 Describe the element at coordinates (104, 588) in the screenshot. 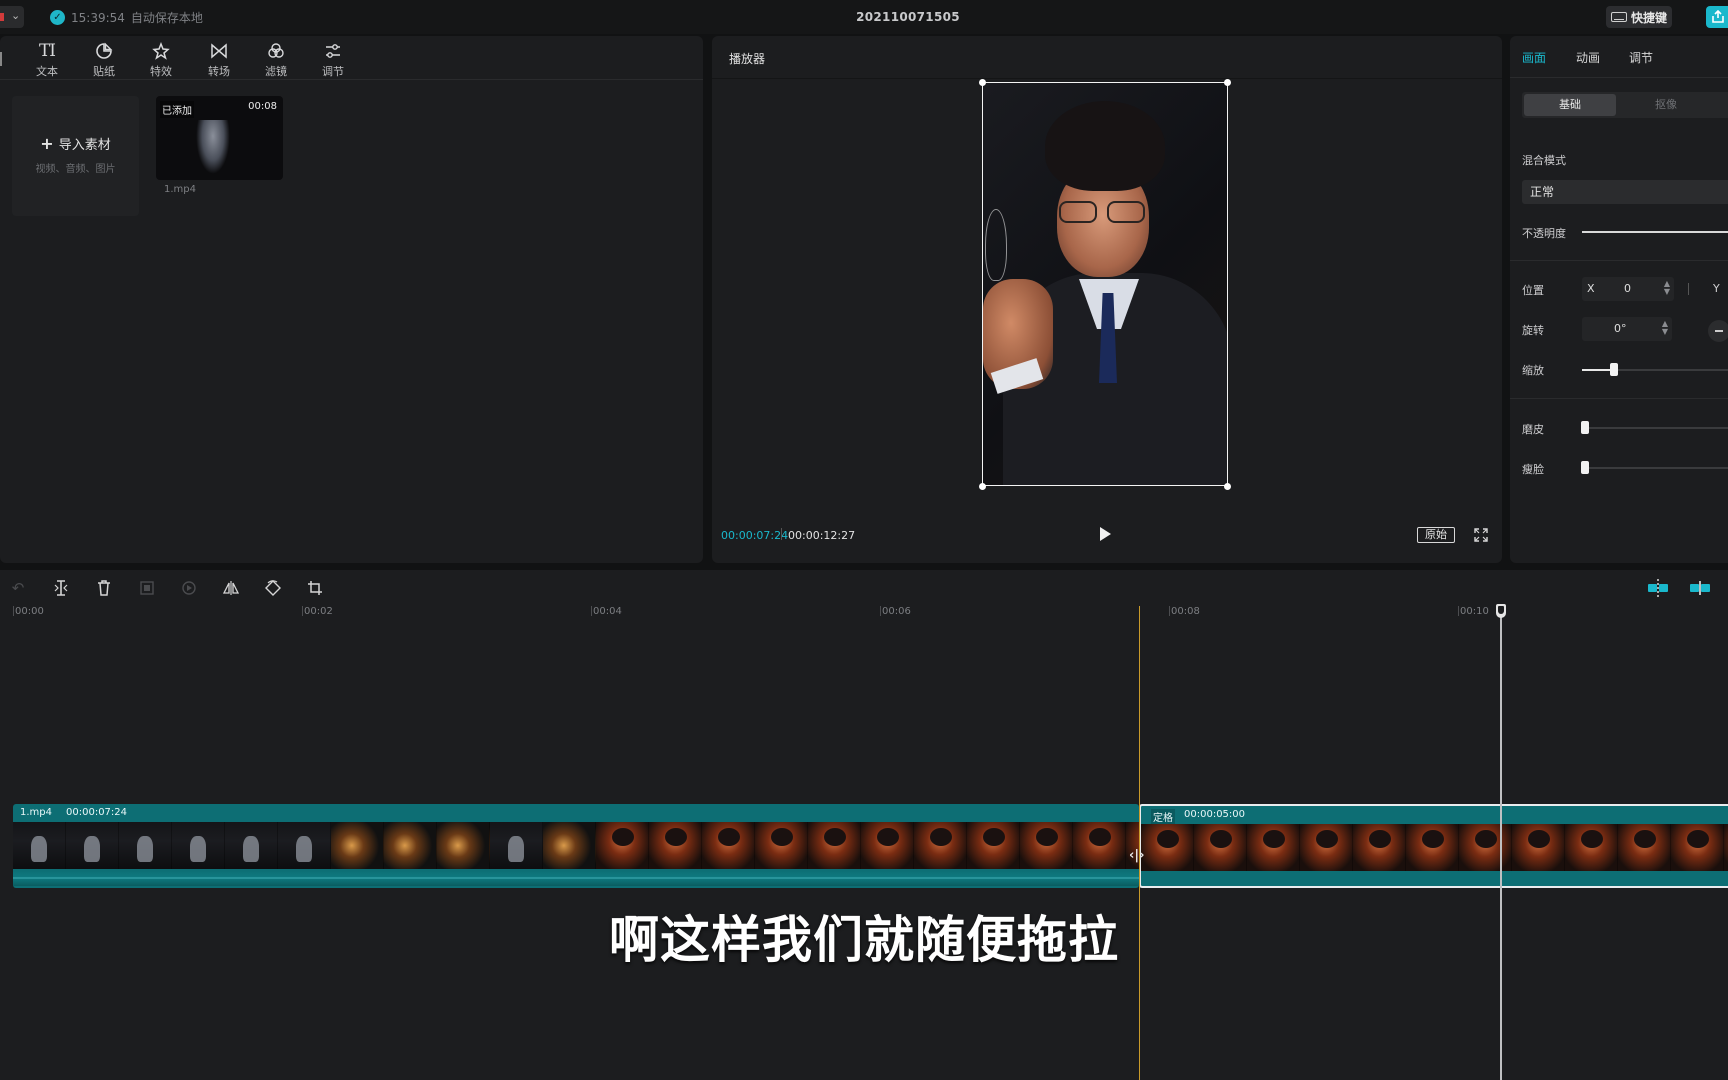

I see `delete-icon` at that location.